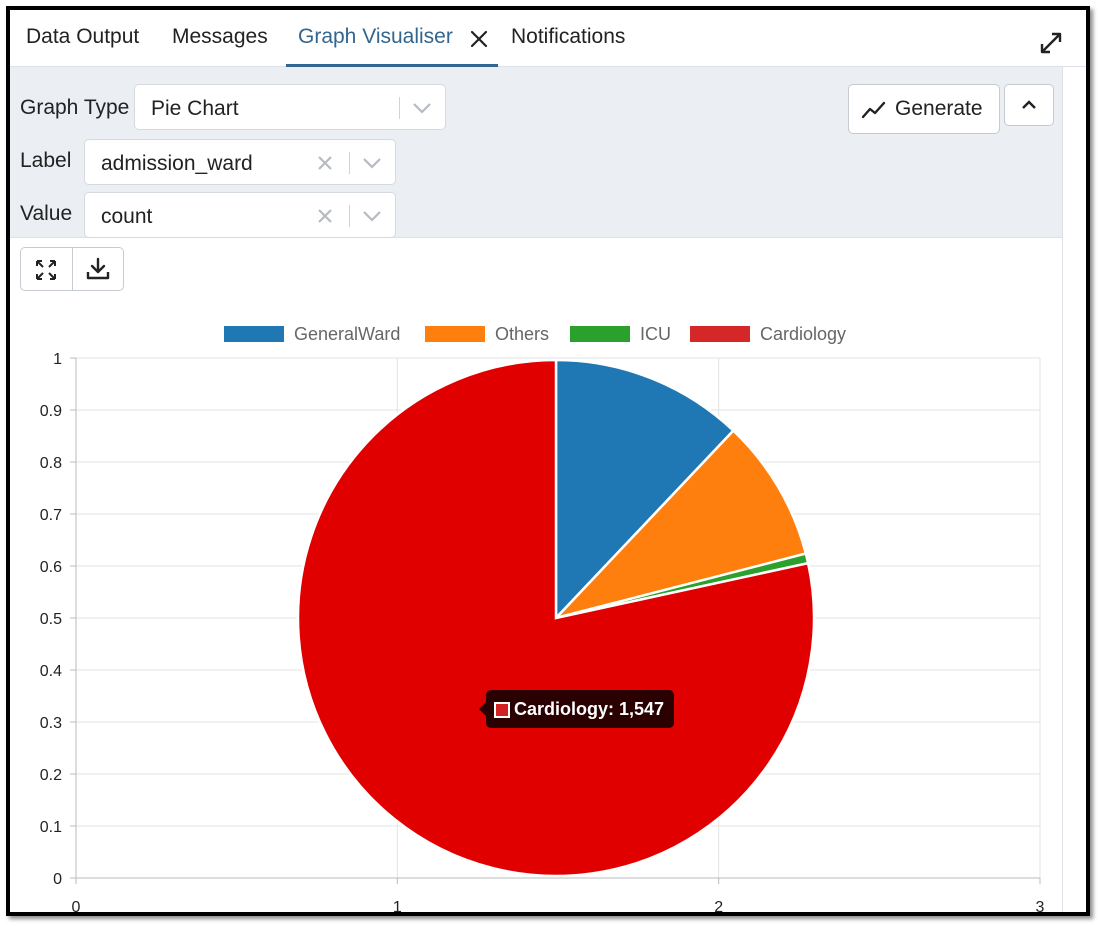  What do you see at coordinates (939, 108) in the screenshot?
I see `generate-button-label: Generate` at bounding box center [939, 108].